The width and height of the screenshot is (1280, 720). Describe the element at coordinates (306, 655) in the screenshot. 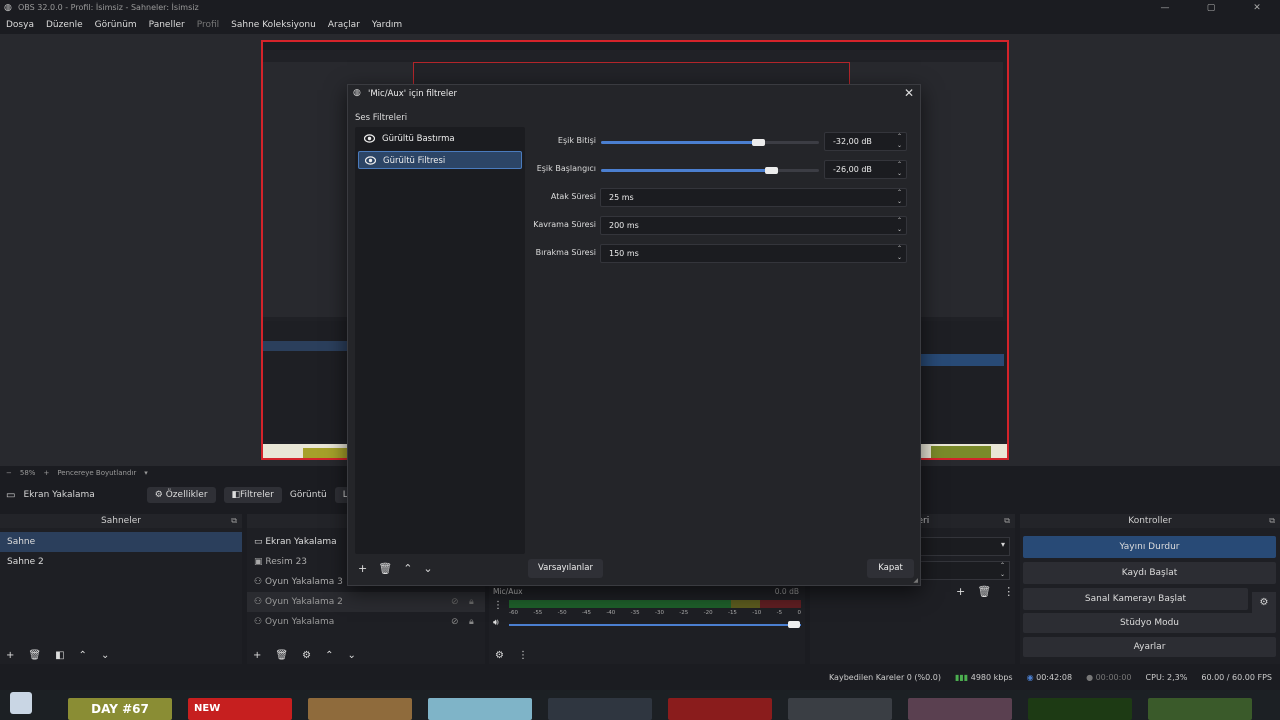

I see `gear-icon: ⚙` at that location.